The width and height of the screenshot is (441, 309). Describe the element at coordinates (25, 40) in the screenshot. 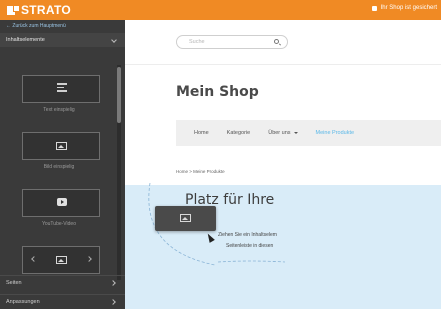

I see `content-elements-title: Inhaltselemente` at that location.